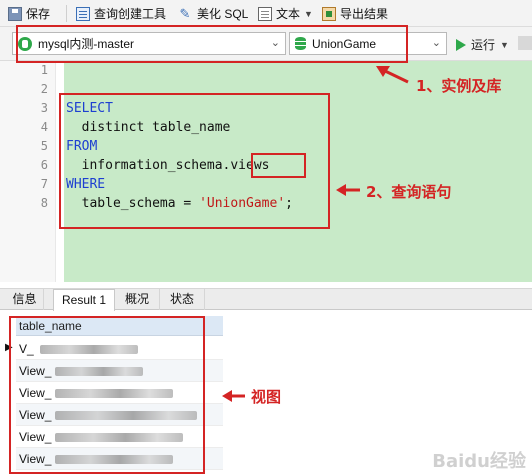 The width and height of the screenshot is (532, 475). What do you see at coordinates (459, 86) in the screenshot?
I see `annotation-instance-db: 1、实例及库` at bounding box center [459, 86].